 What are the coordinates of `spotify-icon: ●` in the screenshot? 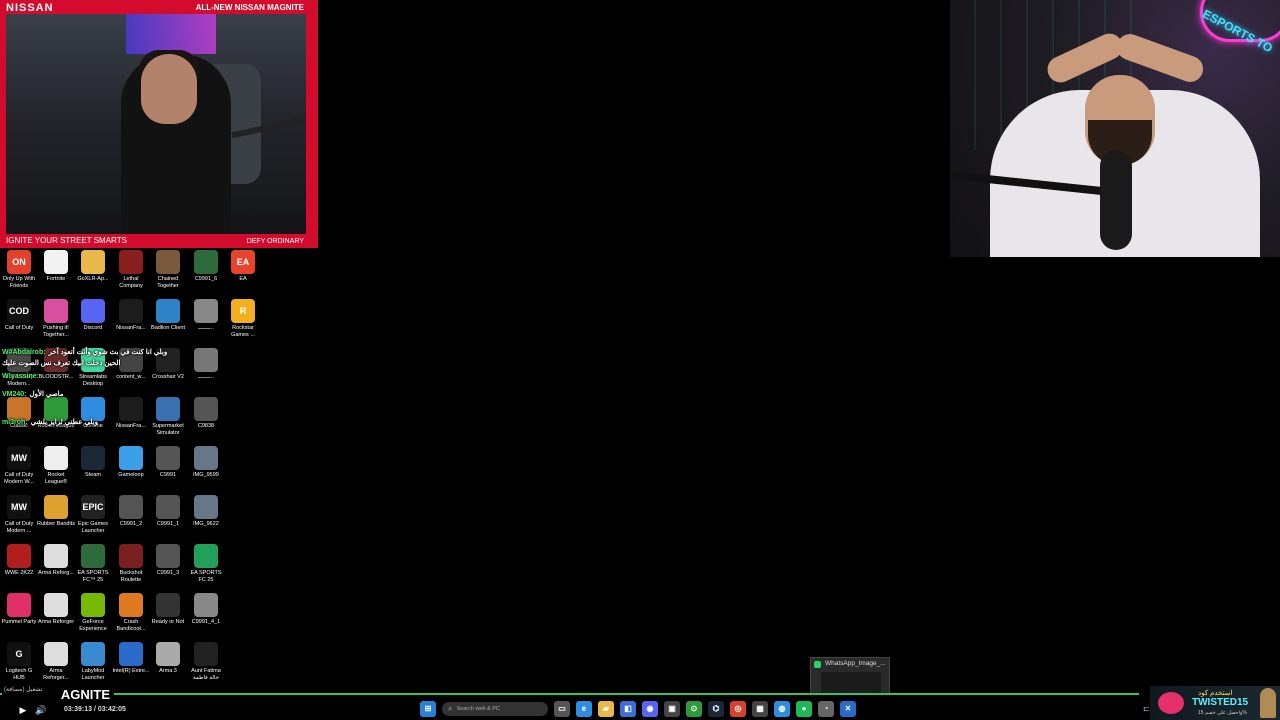 It's located at (804, 709).